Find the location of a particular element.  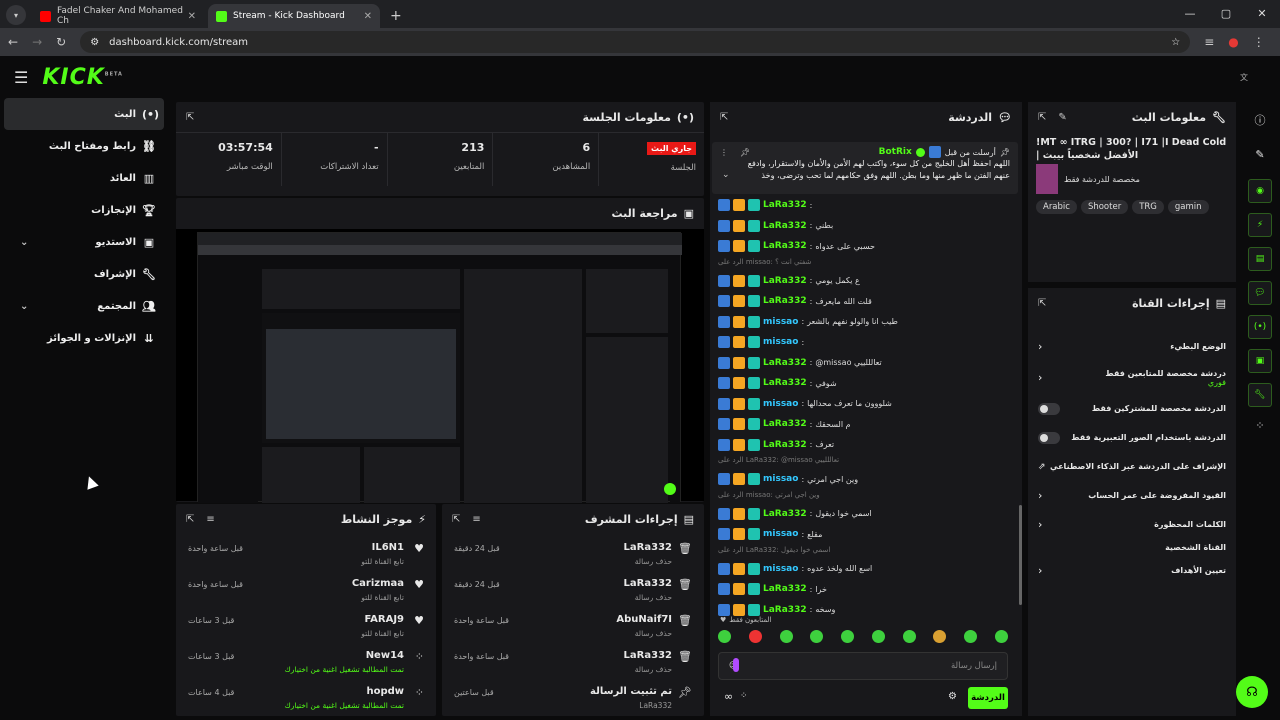

edit-pencil-icon: ✎ is located at coordinates (1062, 117).